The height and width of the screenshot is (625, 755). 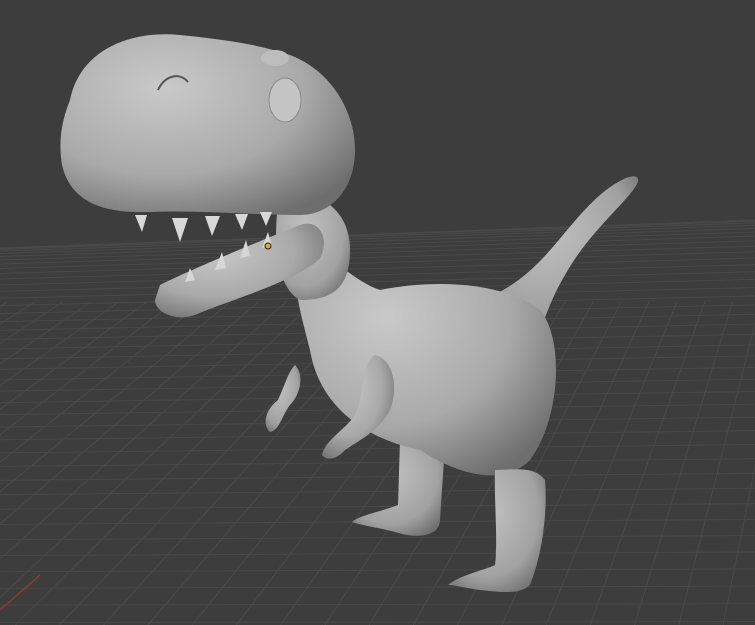 What do you see at coordinates (207, 125) in the screenshot?
I see `head` at bounding box center [207, 125].